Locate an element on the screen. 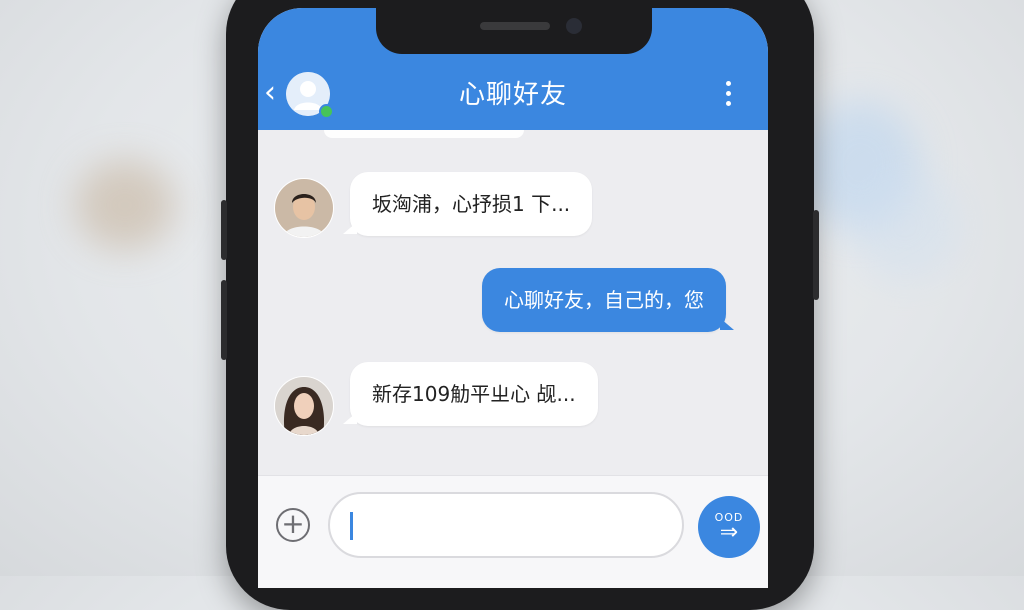  message-input is located at coordinates (506, 525).